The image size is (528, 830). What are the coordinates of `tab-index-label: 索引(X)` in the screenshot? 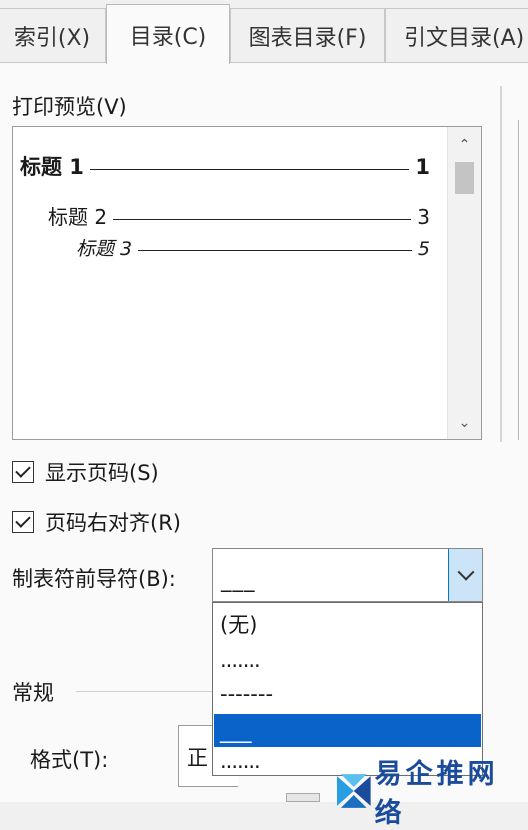 It's located at (52, 38).